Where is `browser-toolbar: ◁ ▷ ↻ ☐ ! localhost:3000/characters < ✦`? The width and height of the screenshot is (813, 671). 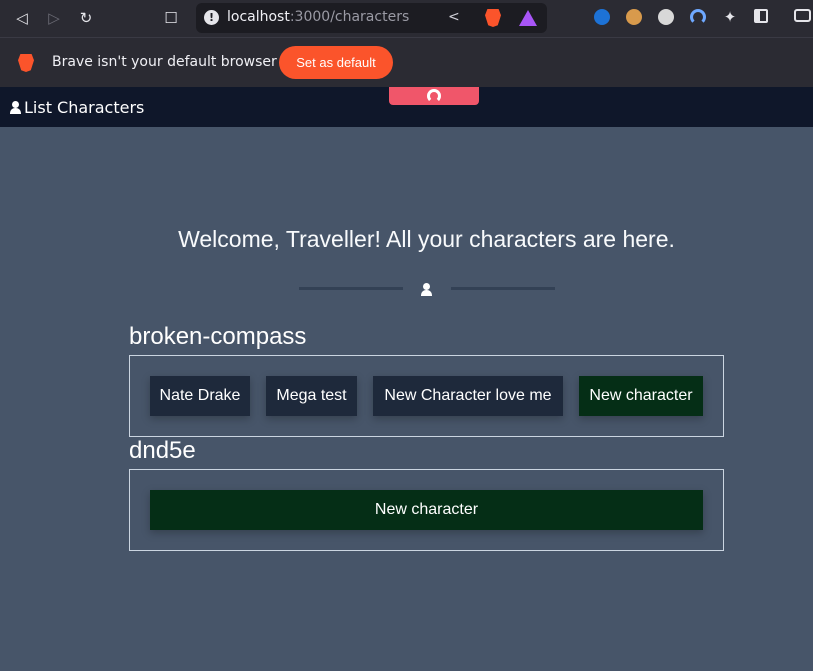 browser-toolbar: ◁ ▷ ↻ ☐ ! localhost:3000/characters < ✦ is located at coordinates (406, 18).